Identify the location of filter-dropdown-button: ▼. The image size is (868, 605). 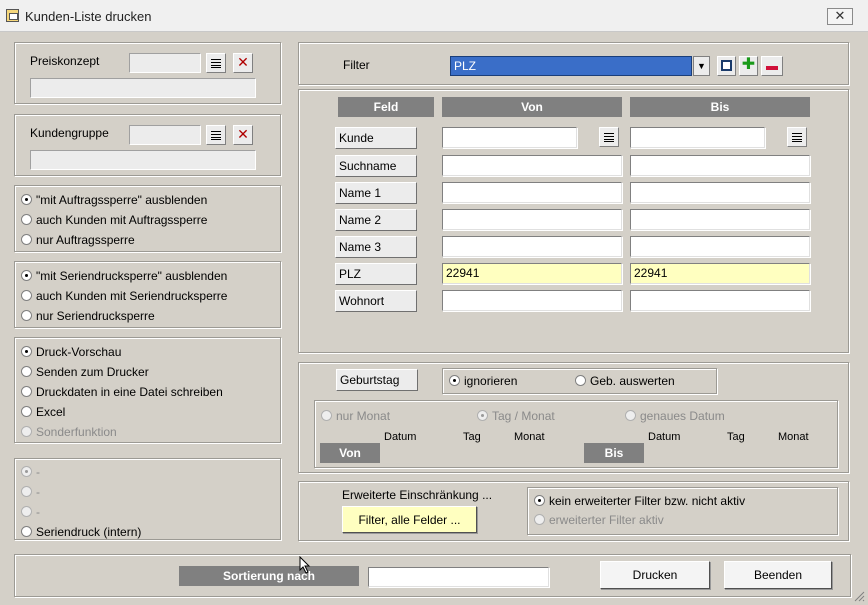
(701, 66).